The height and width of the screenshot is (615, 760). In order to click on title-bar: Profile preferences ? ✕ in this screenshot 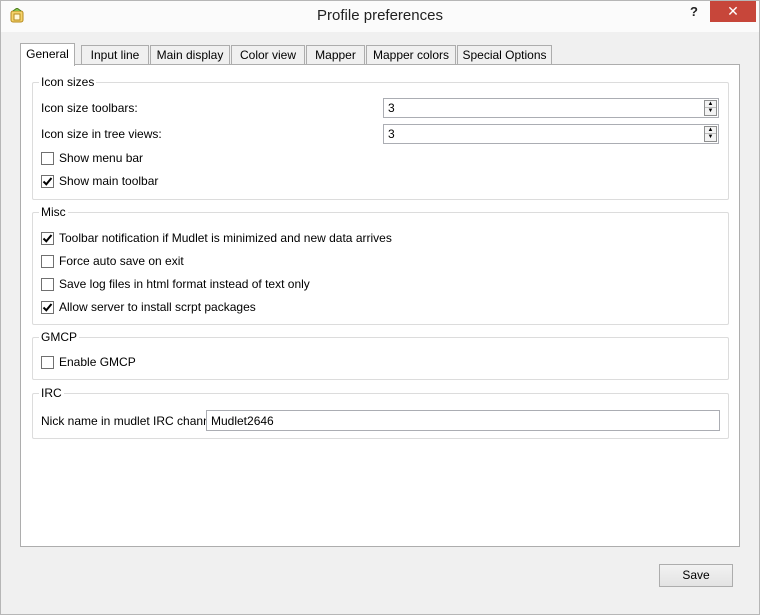, I will do `click(380, 16)`.